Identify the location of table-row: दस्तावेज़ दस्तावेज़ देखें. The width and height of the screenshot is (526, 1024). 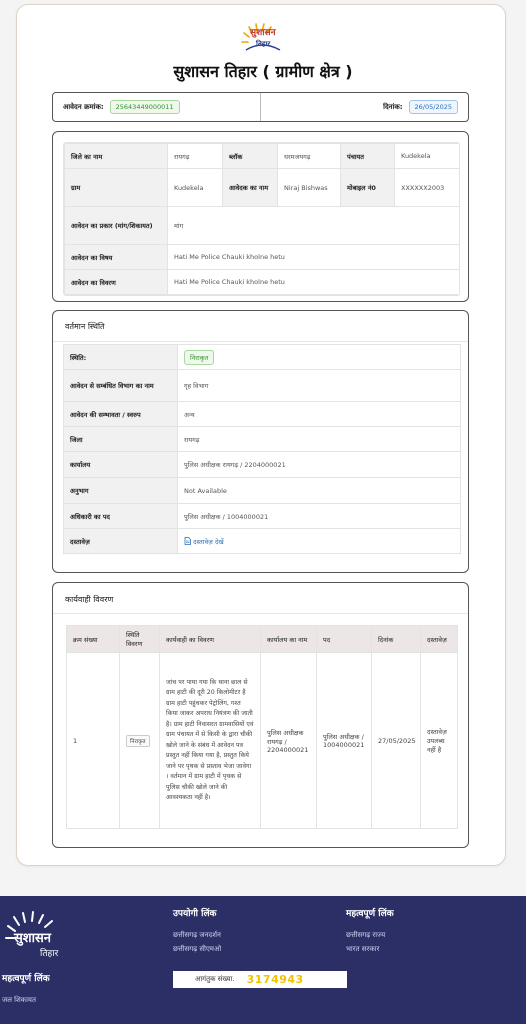
(262, 541).